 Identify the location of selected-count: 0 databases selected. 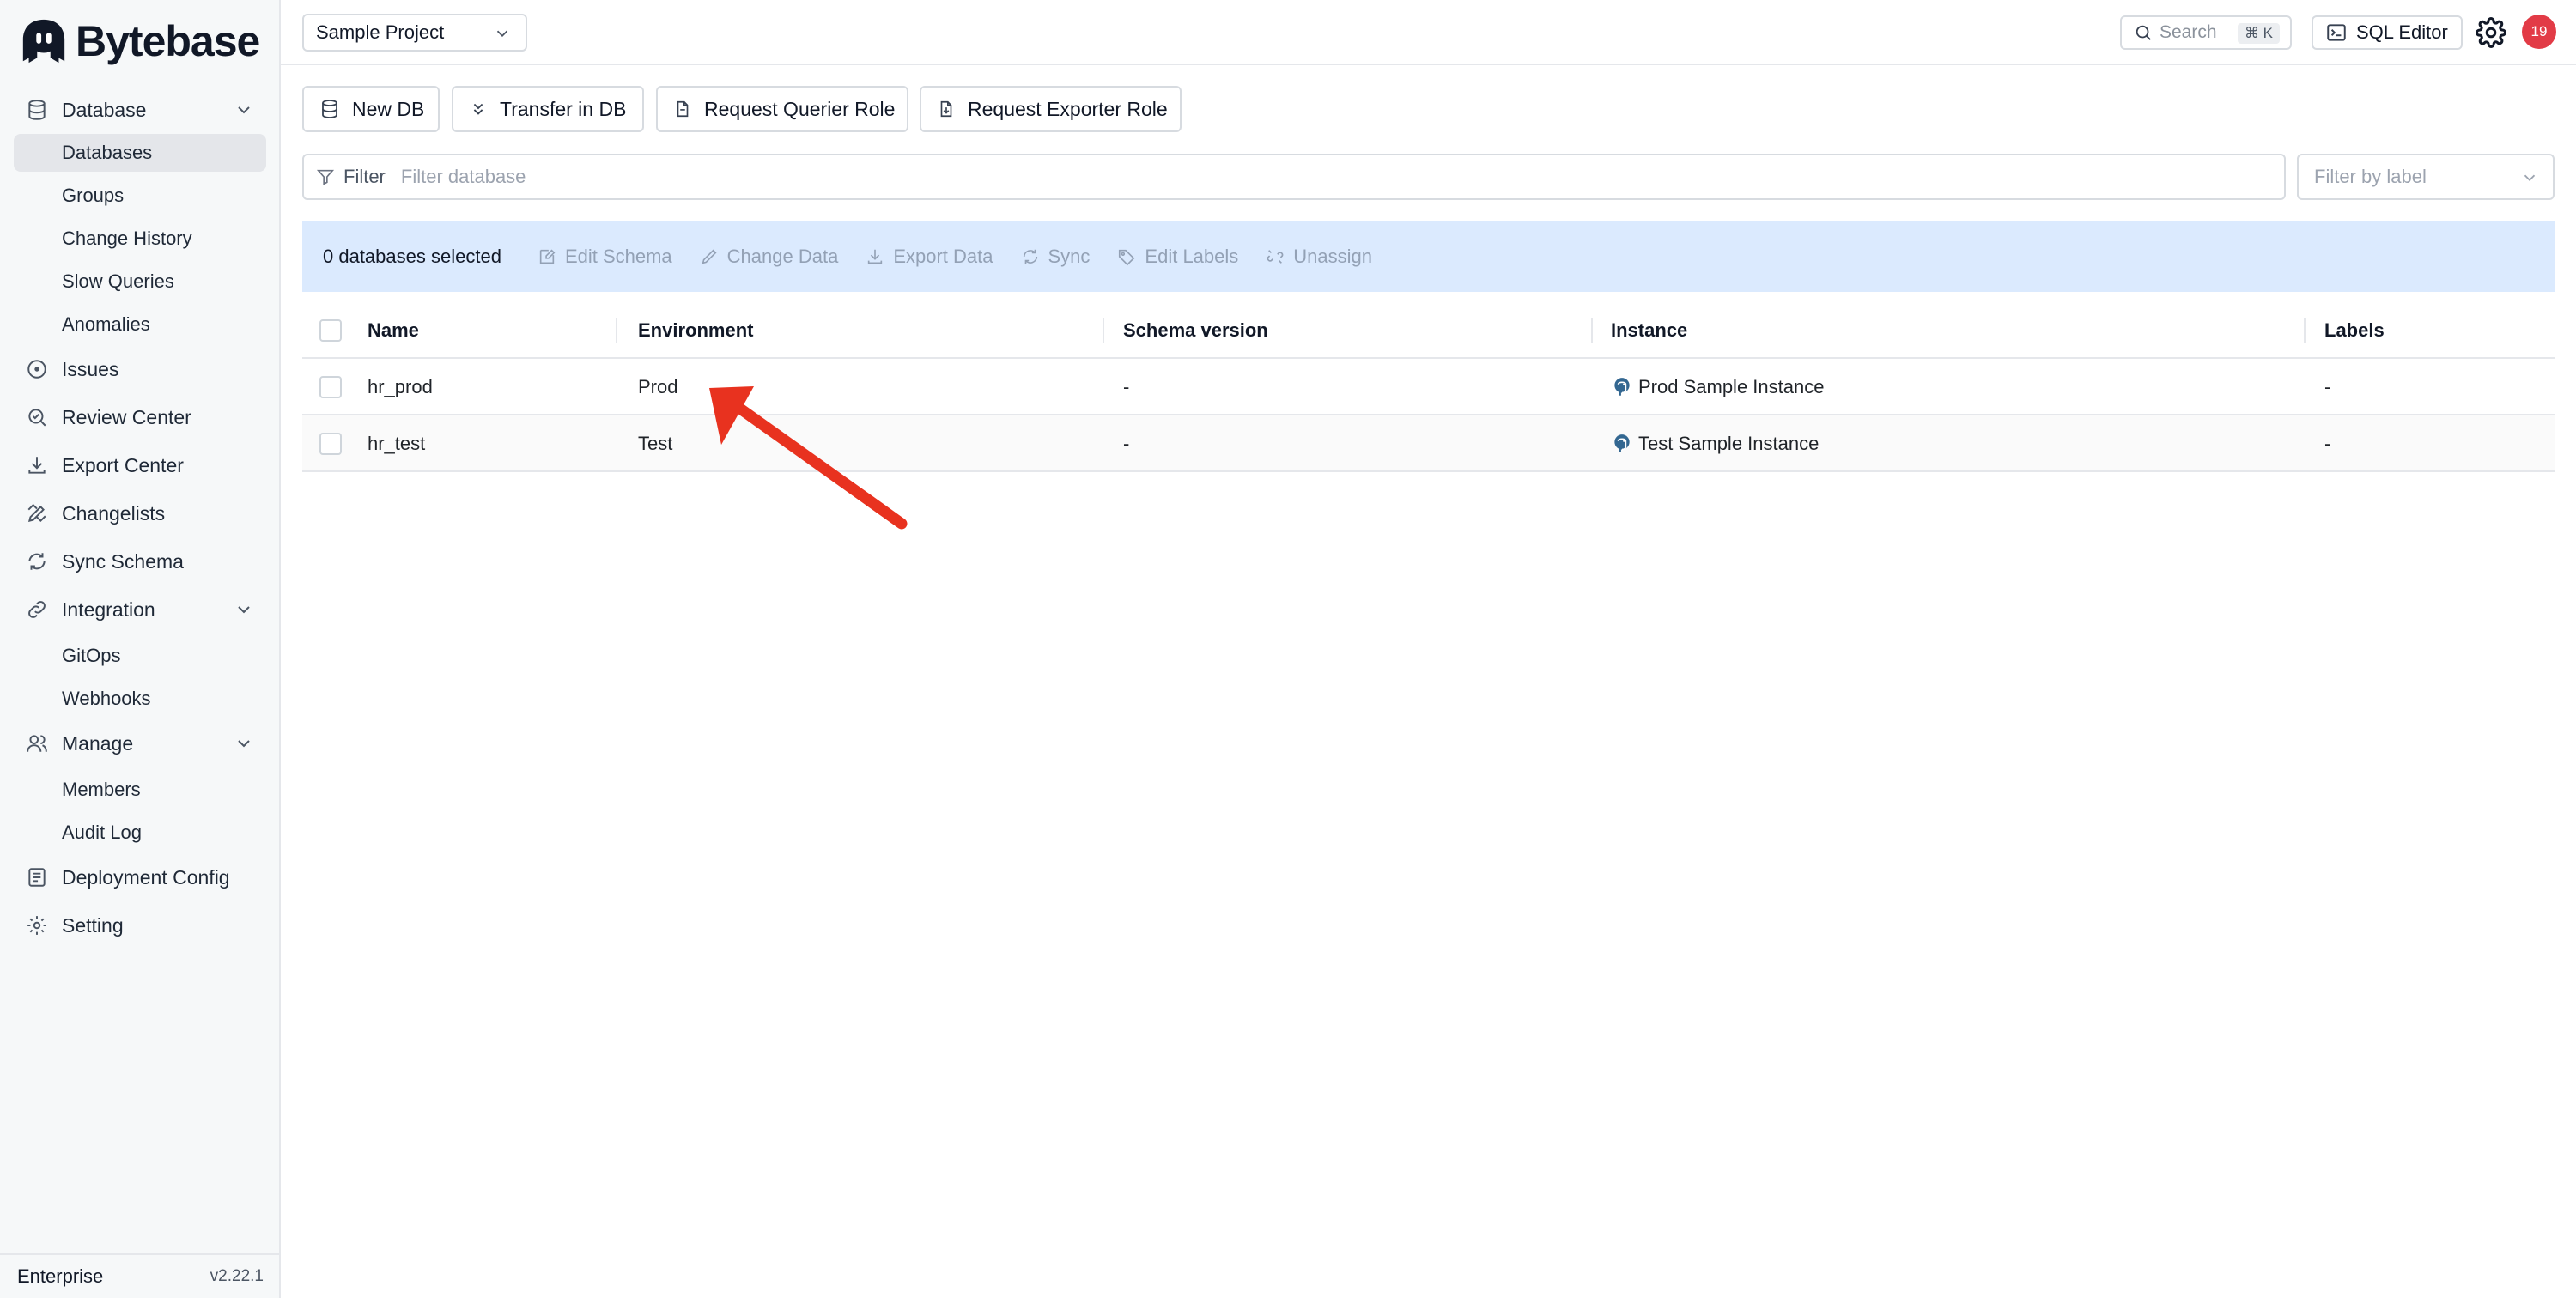
(412, 256).